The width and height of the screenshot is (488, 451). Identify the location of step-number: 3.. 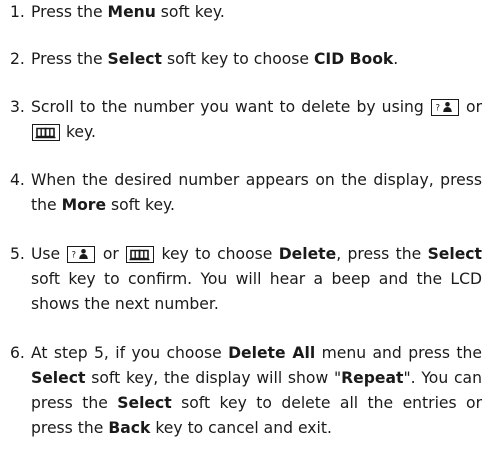
(17, 107).